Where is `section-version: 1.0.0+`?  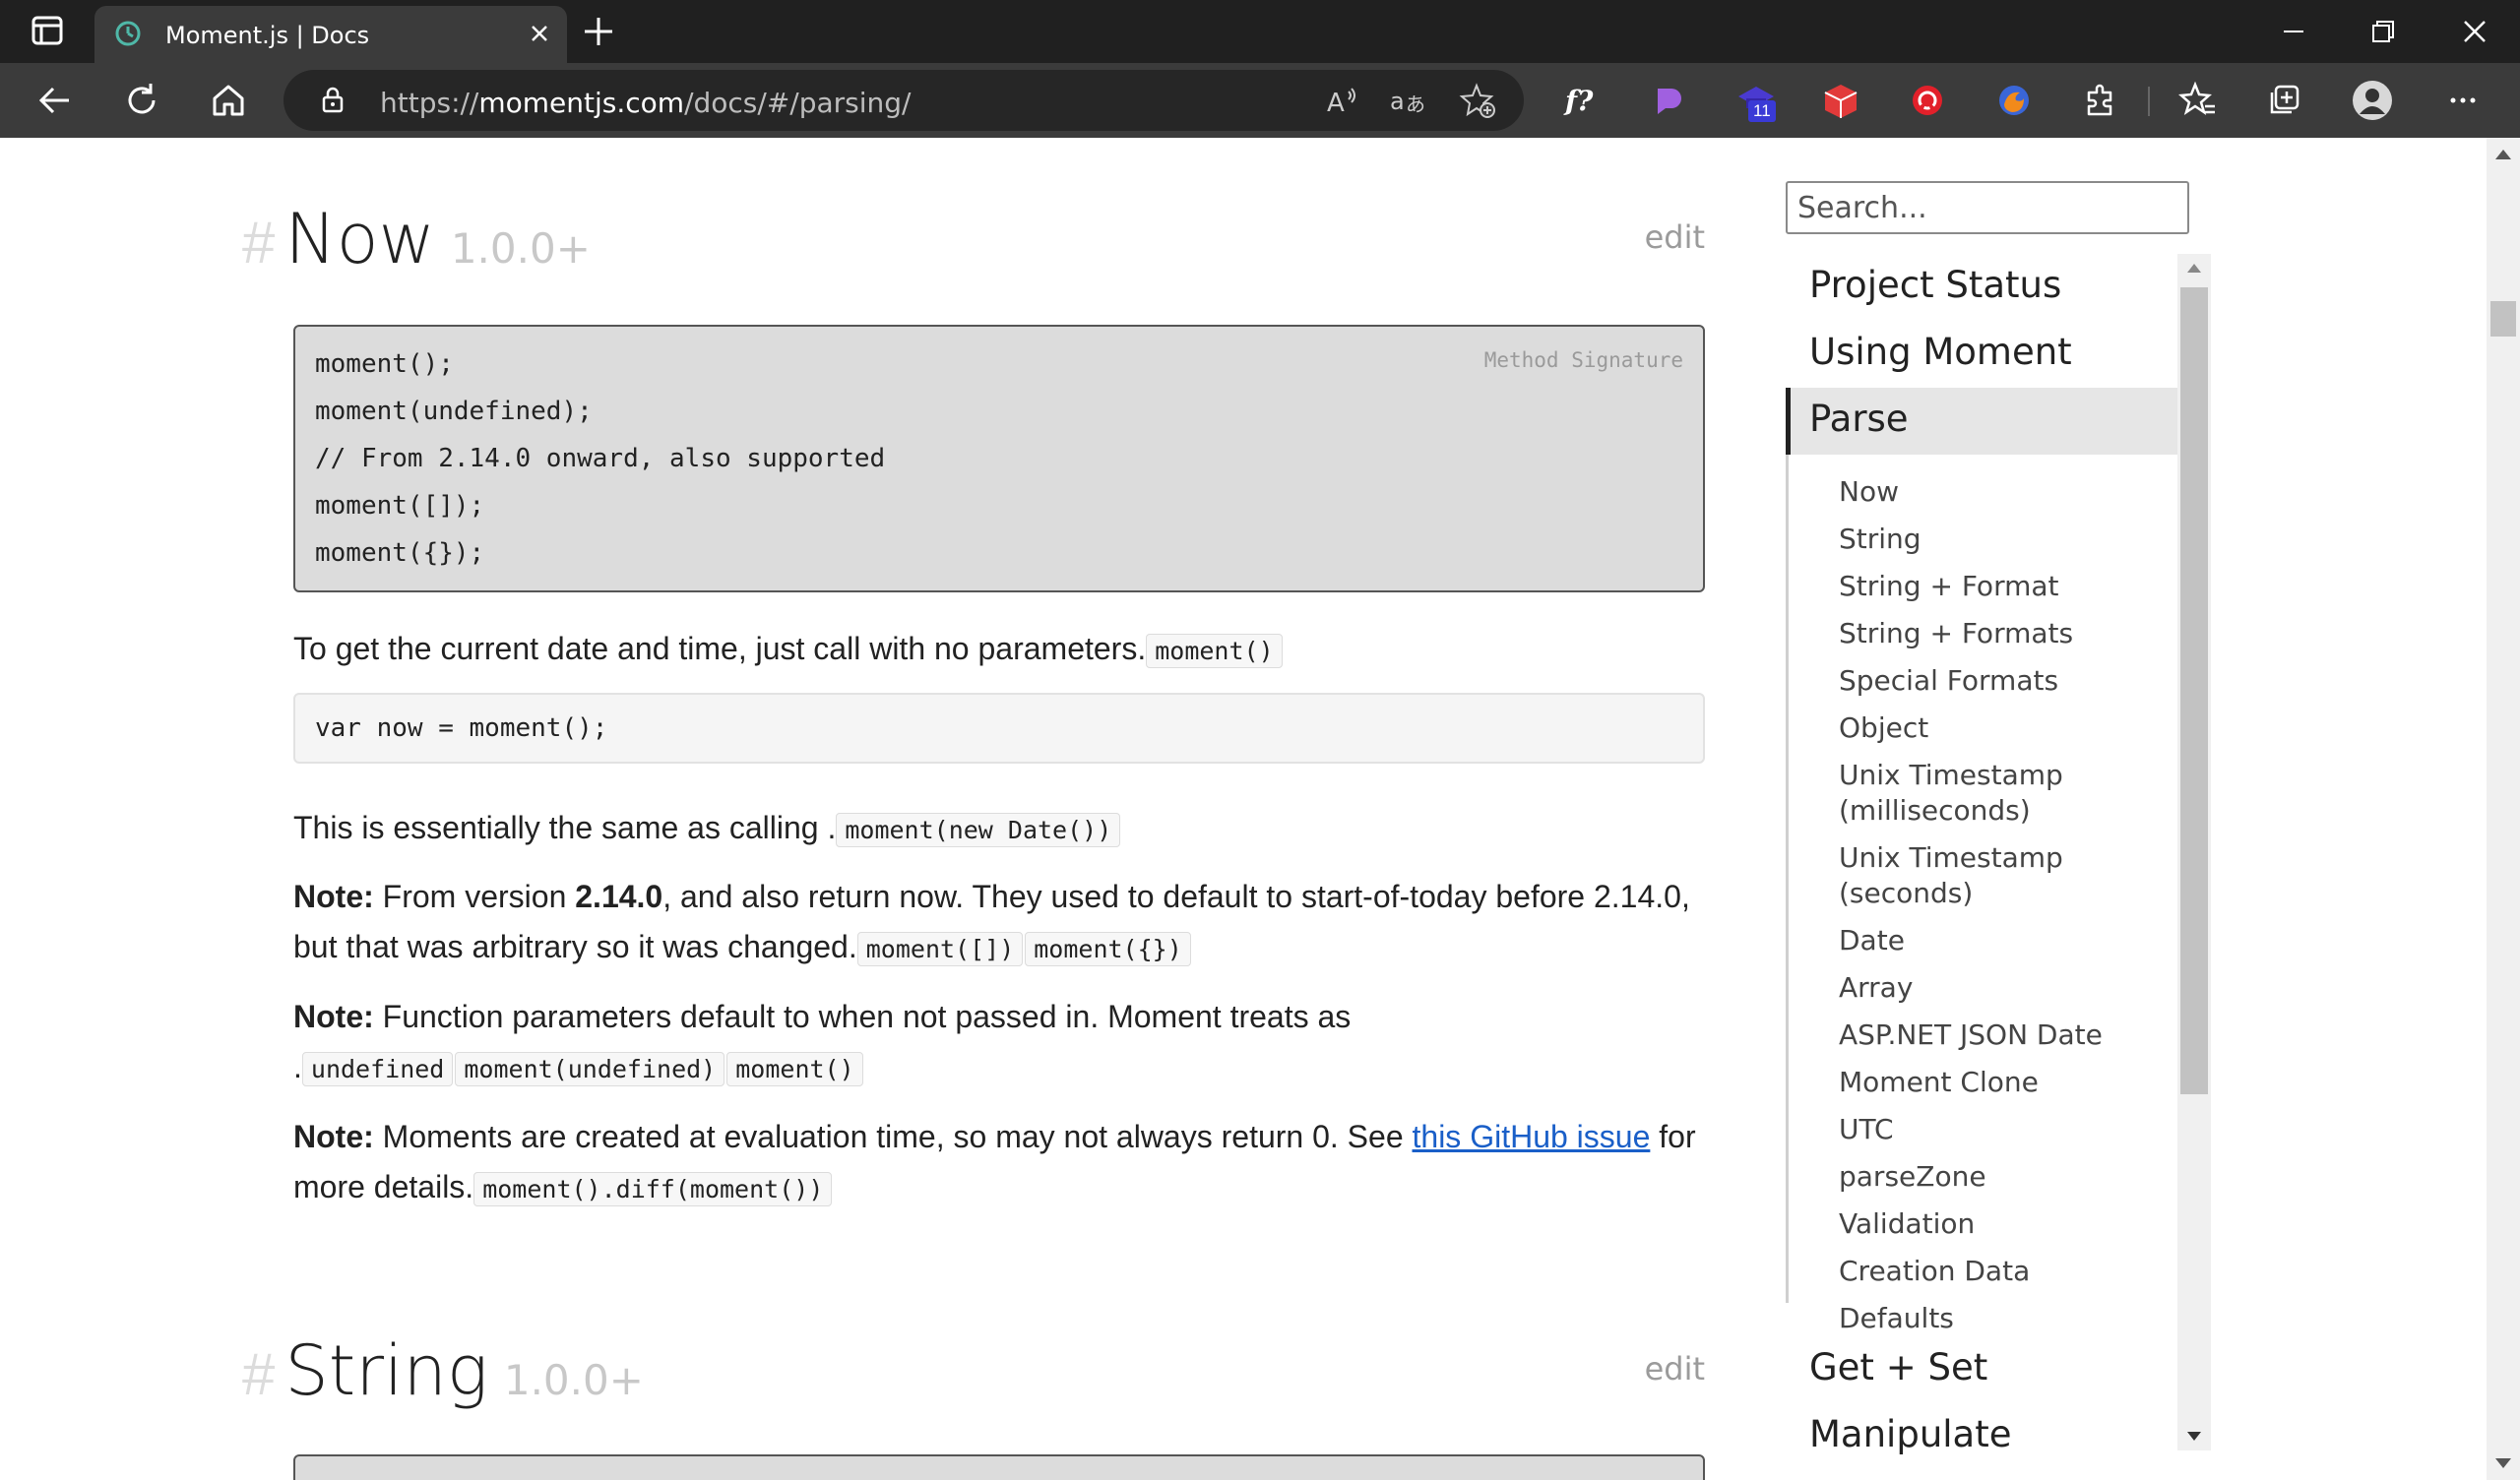 section-version: 1.0.0+ is located at coordinates (573, 1380).